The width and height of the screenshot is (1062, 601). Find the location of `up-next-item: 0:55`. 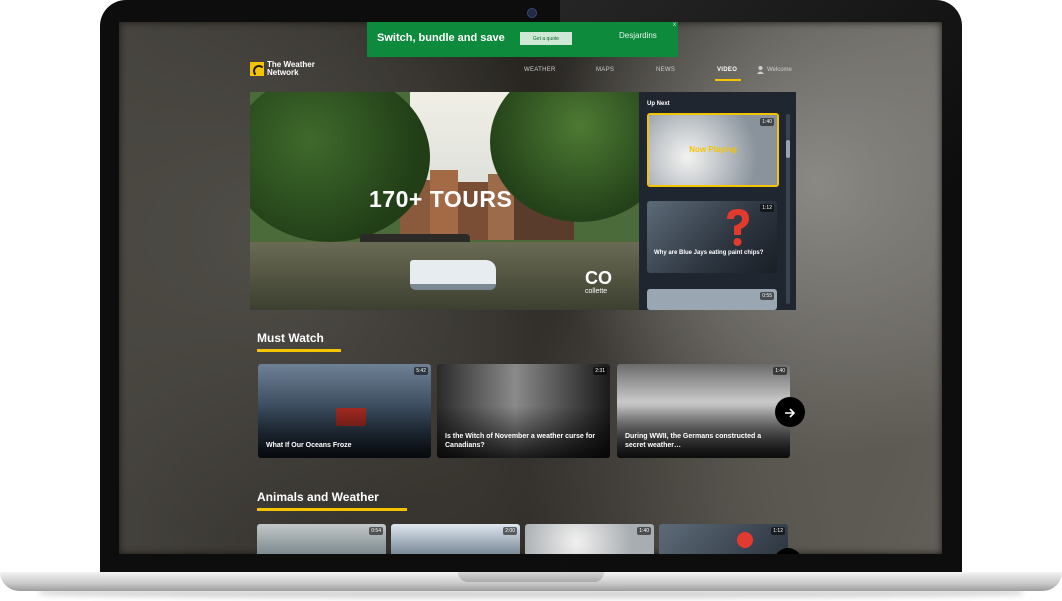

up-next-item: 0:55 is located at coordinates (712, 299).